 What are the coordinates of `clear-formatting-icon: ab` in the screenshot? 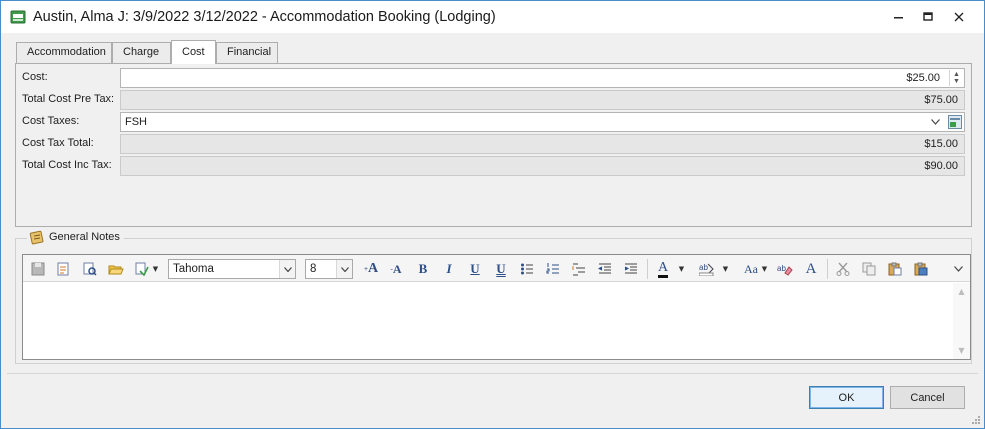 It's located at (785, 269).